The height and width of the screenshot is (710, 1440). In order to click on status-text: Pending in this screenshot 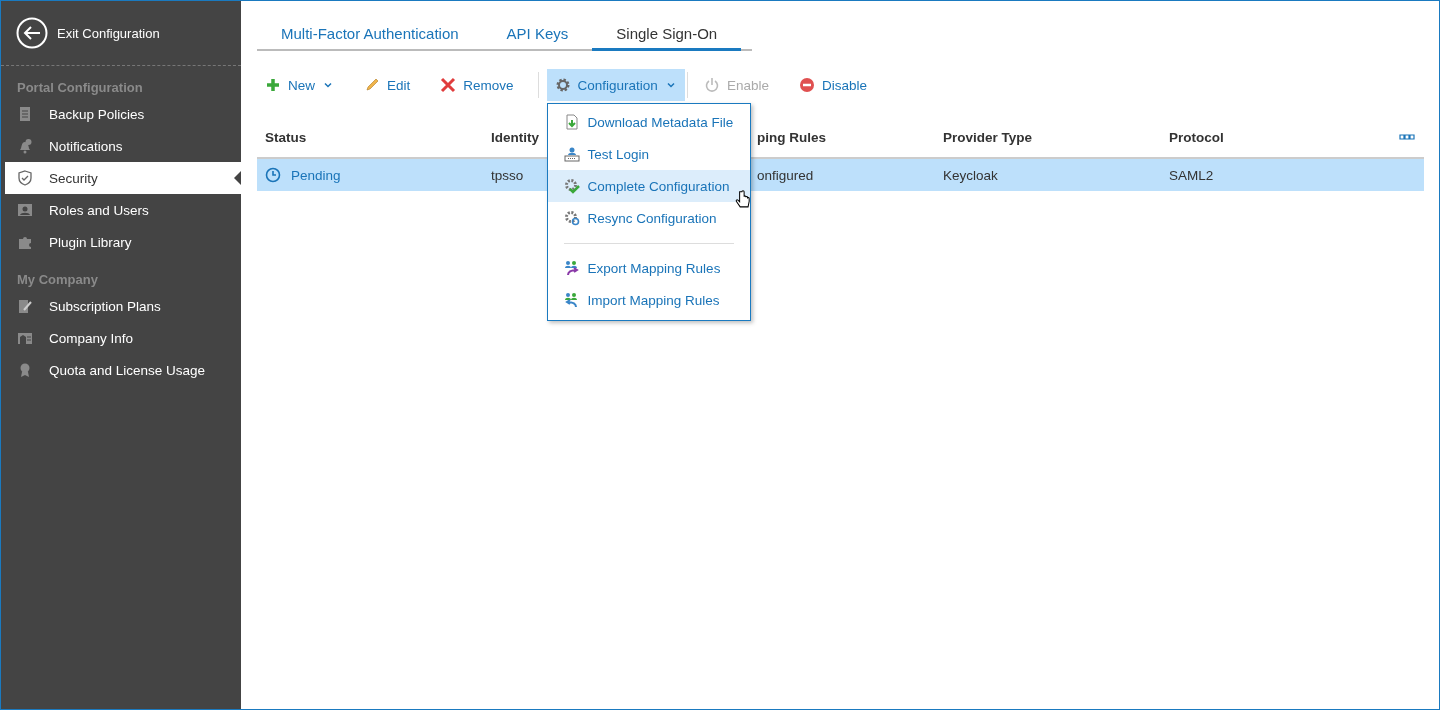, I will do `click(316, 175)`.